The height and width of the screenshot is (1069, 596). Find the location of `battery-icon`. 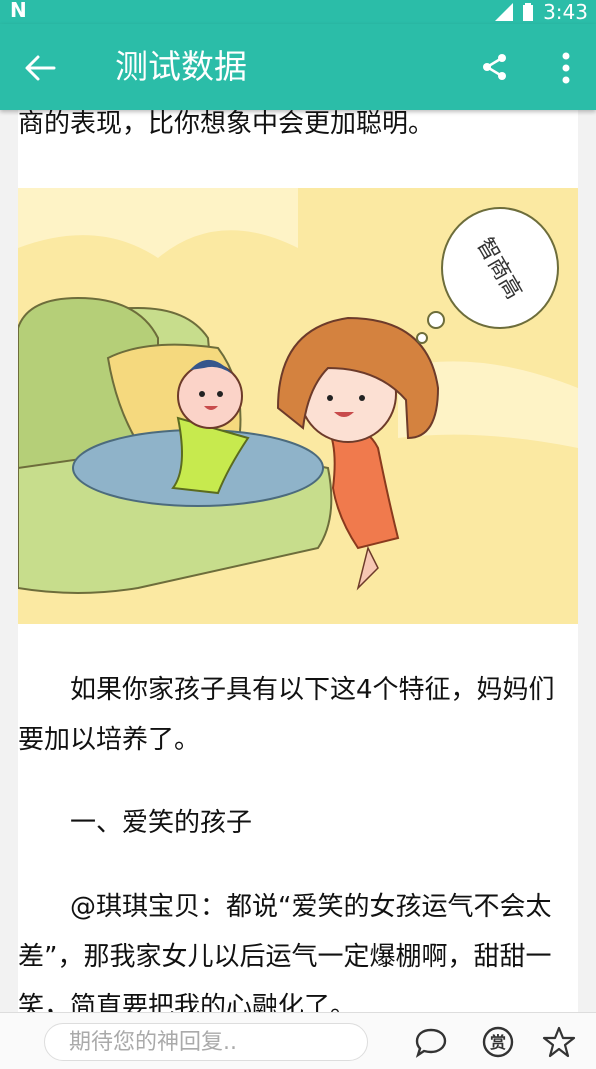

battery-icon is located at coordinates (528, 12).